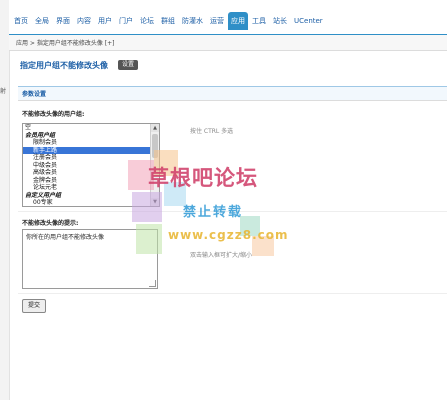  I want to click on nav-item: 群组, so click(168, 22).